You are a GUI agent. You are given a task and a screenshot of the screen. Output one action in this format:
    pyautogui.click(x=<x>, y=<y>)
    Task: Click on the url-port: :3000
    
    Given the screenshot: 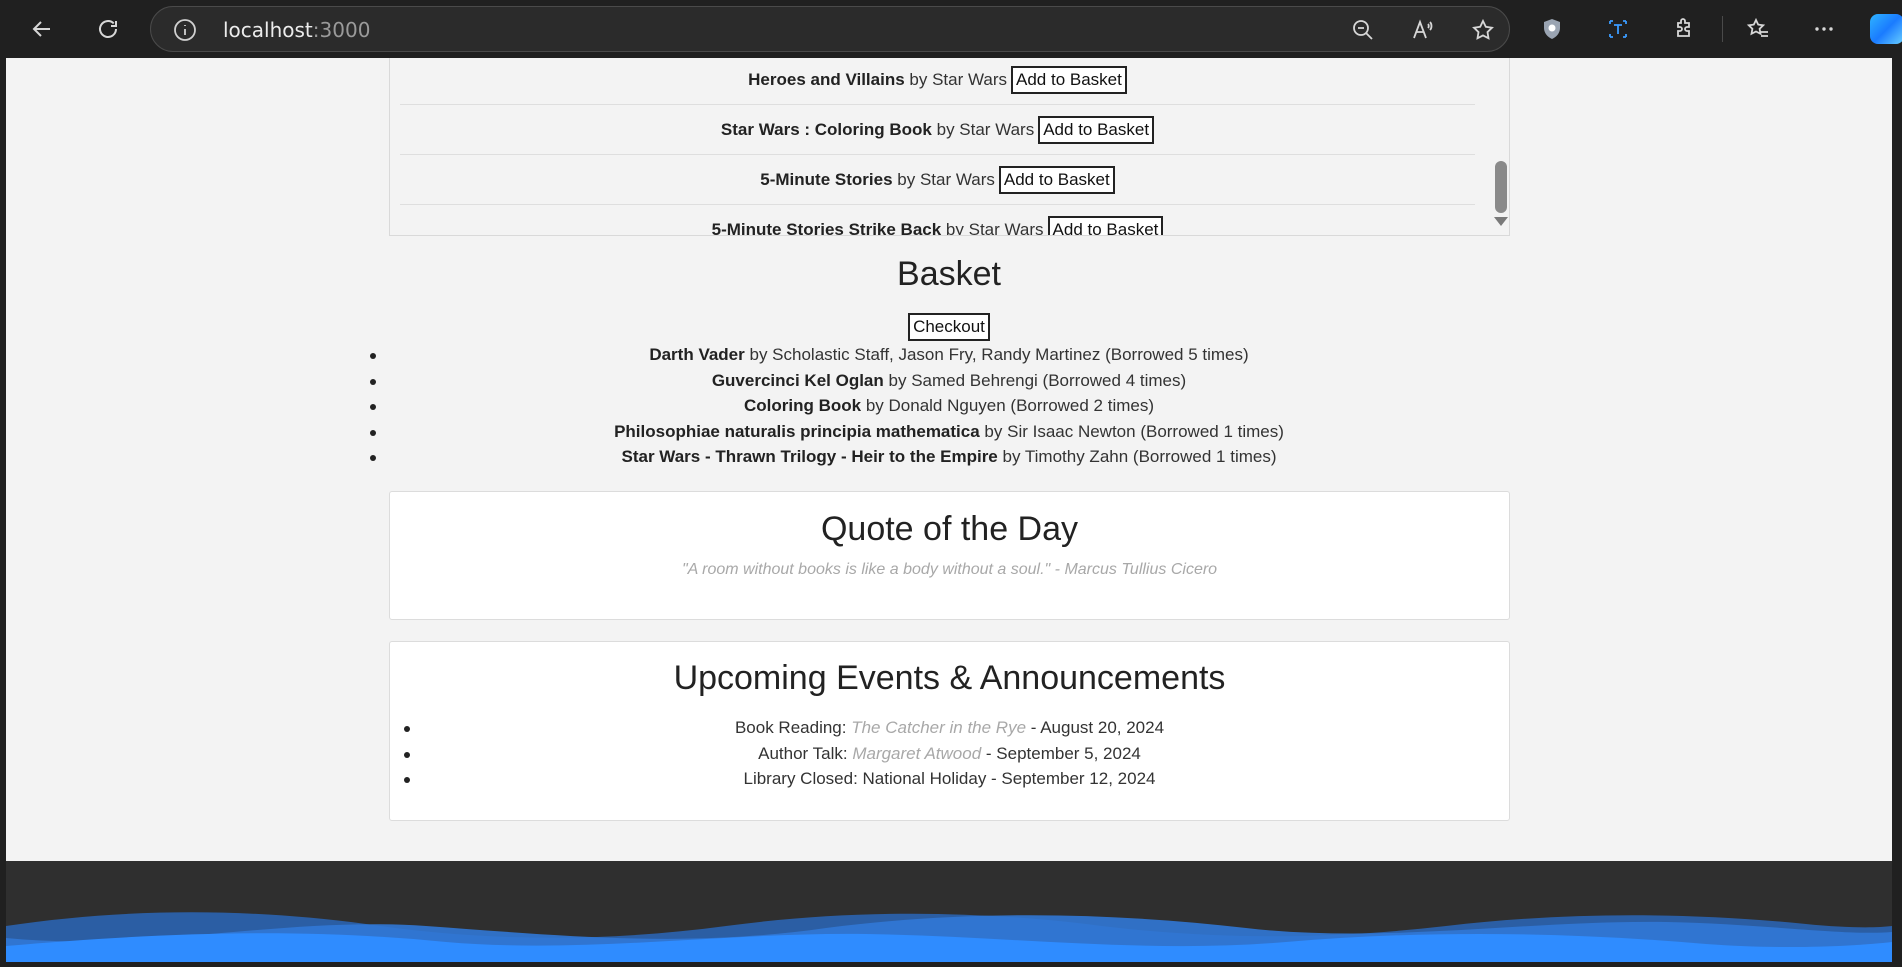 What is the action you would take?
    pyautogui.click(x=341, y=30)
    